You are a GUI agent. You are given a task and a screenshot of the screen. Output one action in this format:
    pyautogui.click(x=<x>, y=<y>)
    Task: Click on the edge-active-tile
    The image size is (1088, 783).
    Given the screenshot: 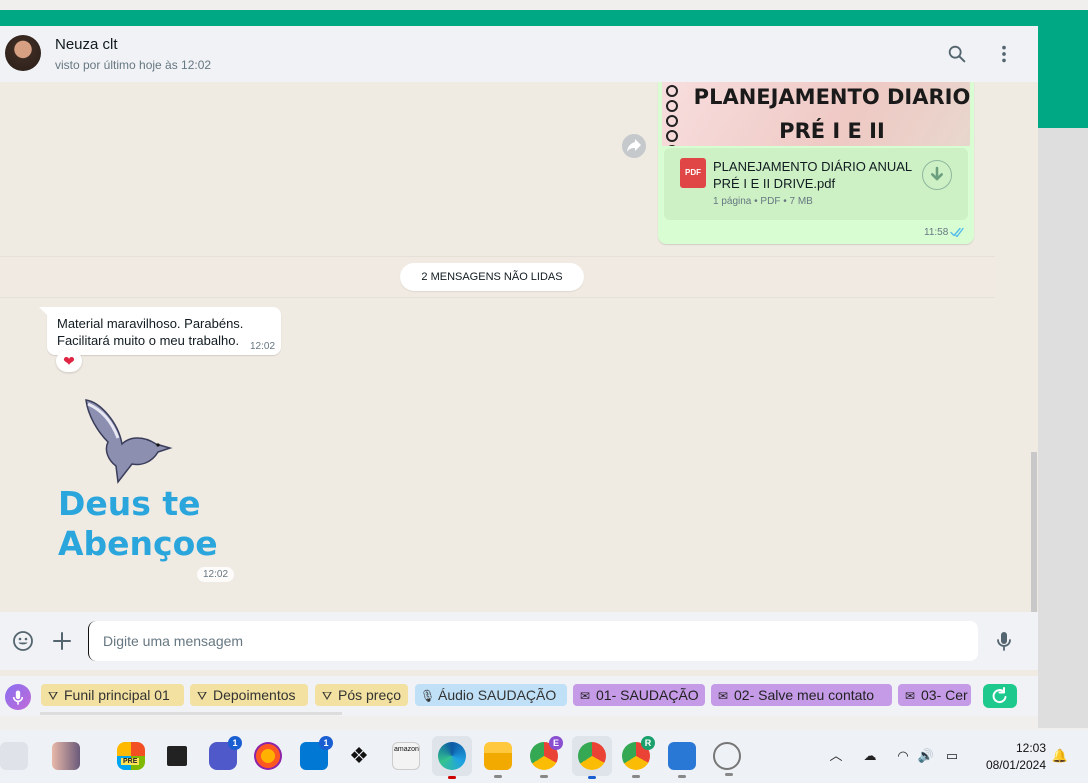 What is the action you would take?
    pyautogui.click(x=452, y=757)
    